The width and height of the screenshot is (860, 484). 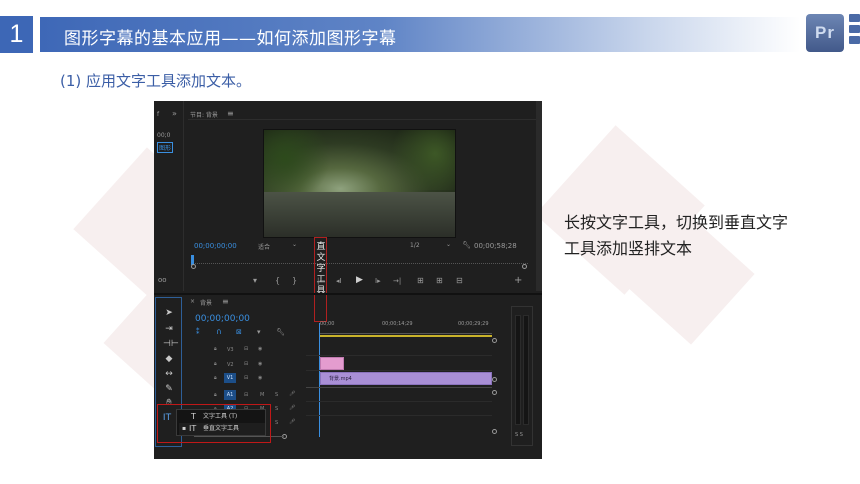 What do you see at coordinates (230, 113) in the screenshot?
I see `panel-menu-icon: ≡` at bounding box center [230, 113].